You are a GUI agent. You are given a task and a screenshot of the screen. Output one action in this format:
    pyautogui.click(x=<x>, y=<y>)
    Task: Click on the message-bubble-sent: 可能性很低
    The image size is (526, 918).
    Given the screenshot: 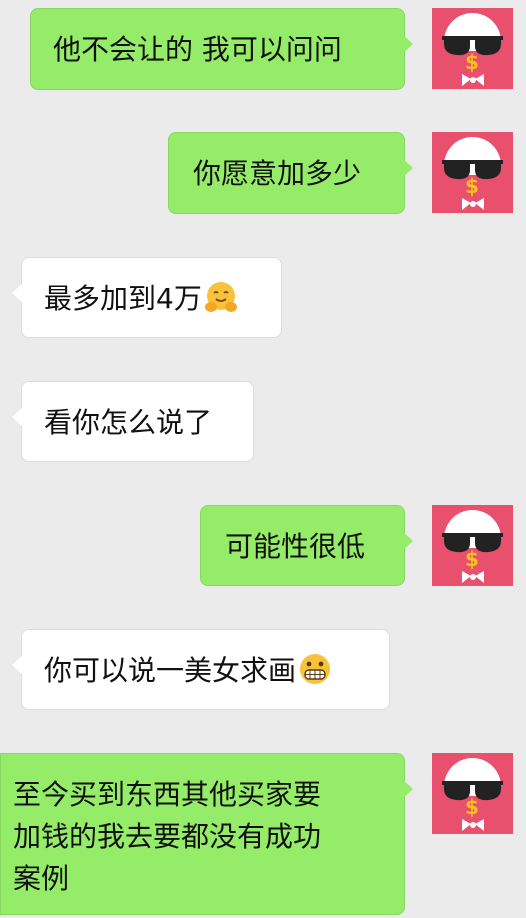 What is the action you would take?
    pyautogui.click(x=306, y=545)
    